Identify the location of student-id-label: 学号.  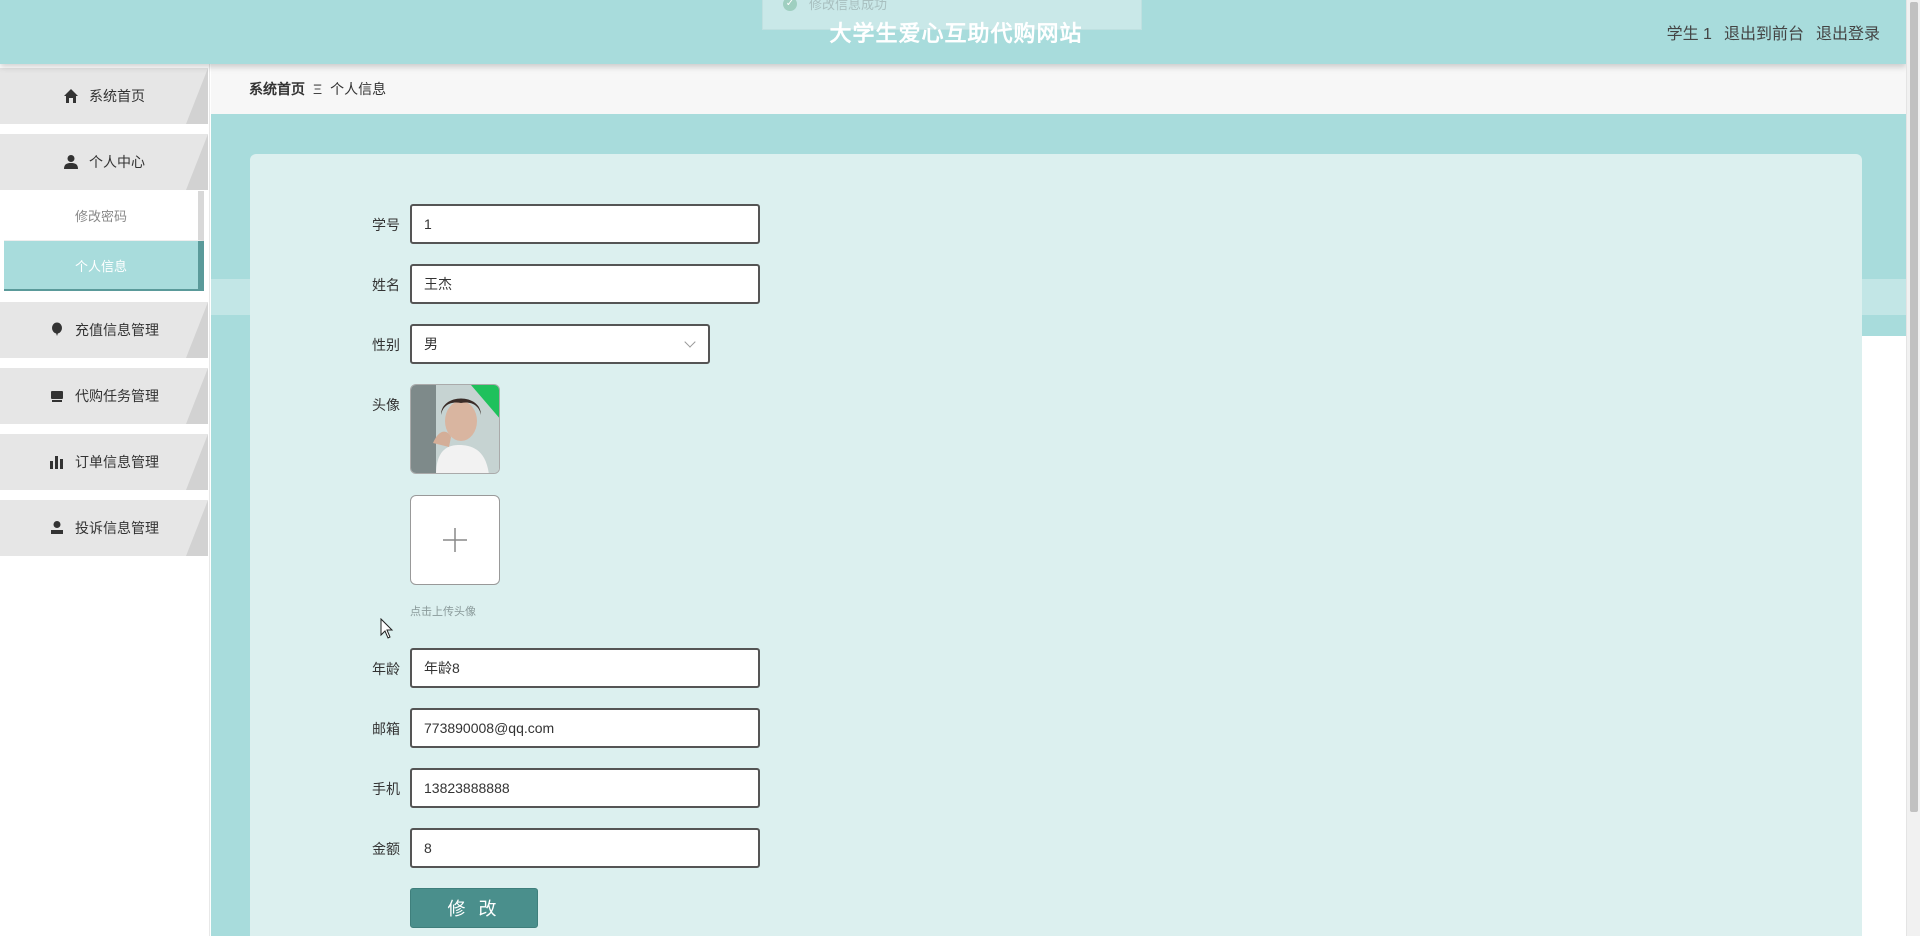
(386, 225).